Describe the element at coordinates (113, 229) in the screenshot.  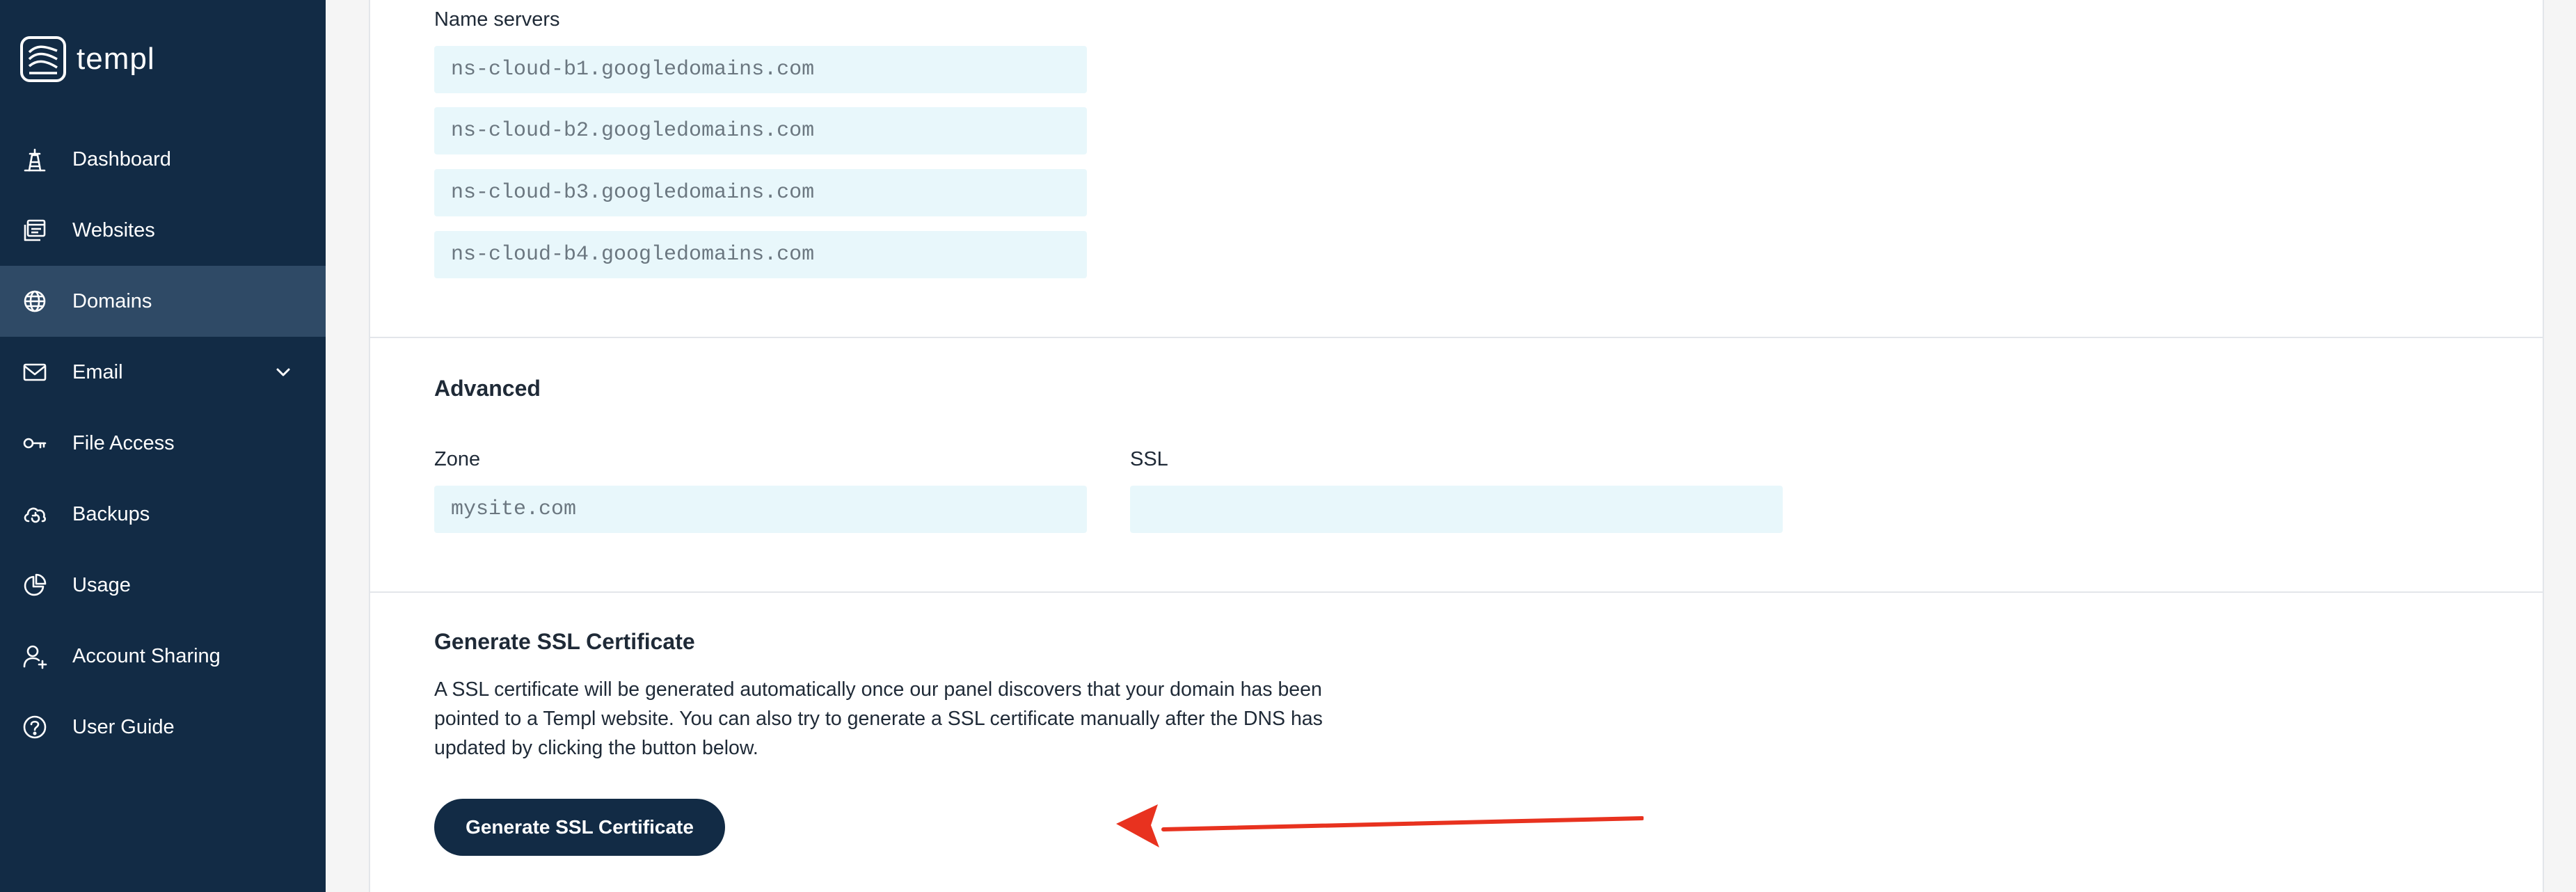
I see `sidebar-item-label: Websites` at that location.